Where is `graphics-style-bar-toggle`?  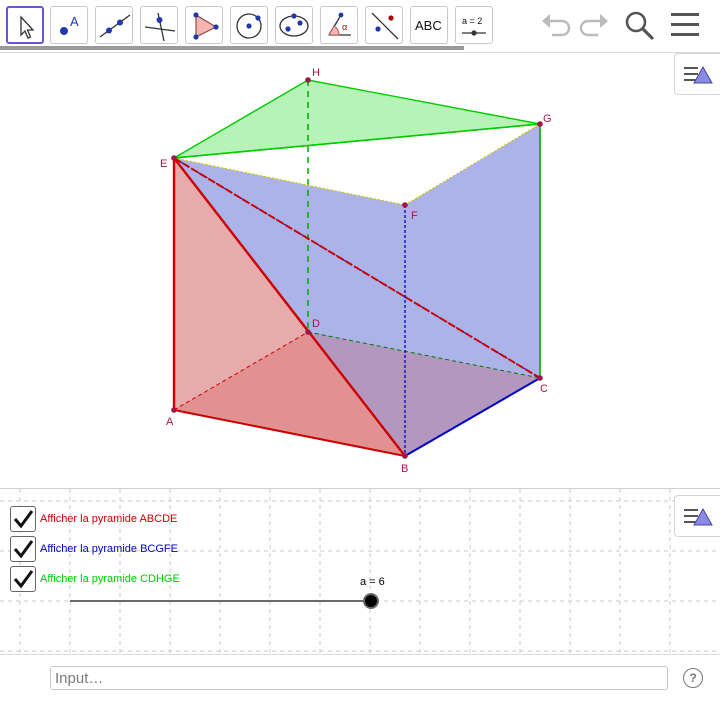 graphics-style-bar-toggle is located at coordinates (697, 74).